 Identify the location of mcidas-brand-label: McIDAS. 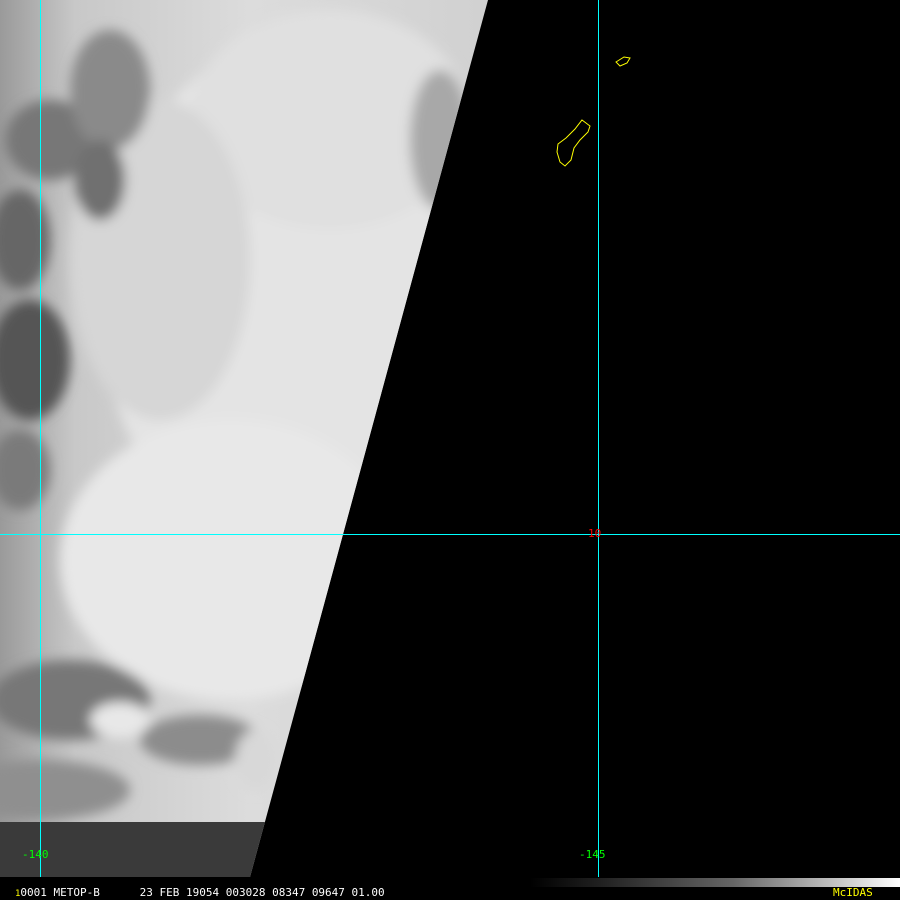
(853, 892).